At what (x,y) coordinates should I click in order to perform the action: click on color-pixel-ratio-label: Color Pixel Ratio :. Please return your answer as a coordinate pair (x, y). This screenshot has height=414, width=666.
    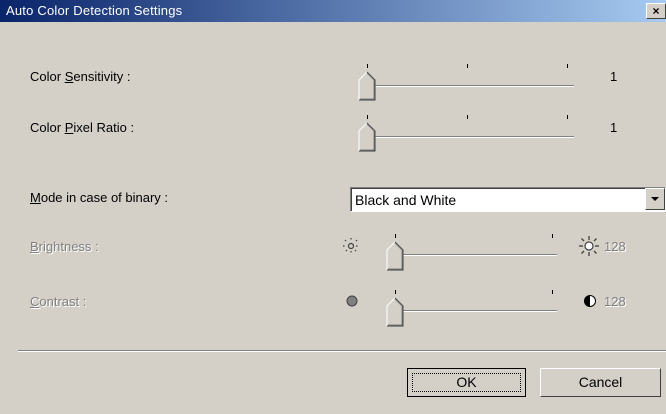
    Looking at the image, I should click on (82, 127).